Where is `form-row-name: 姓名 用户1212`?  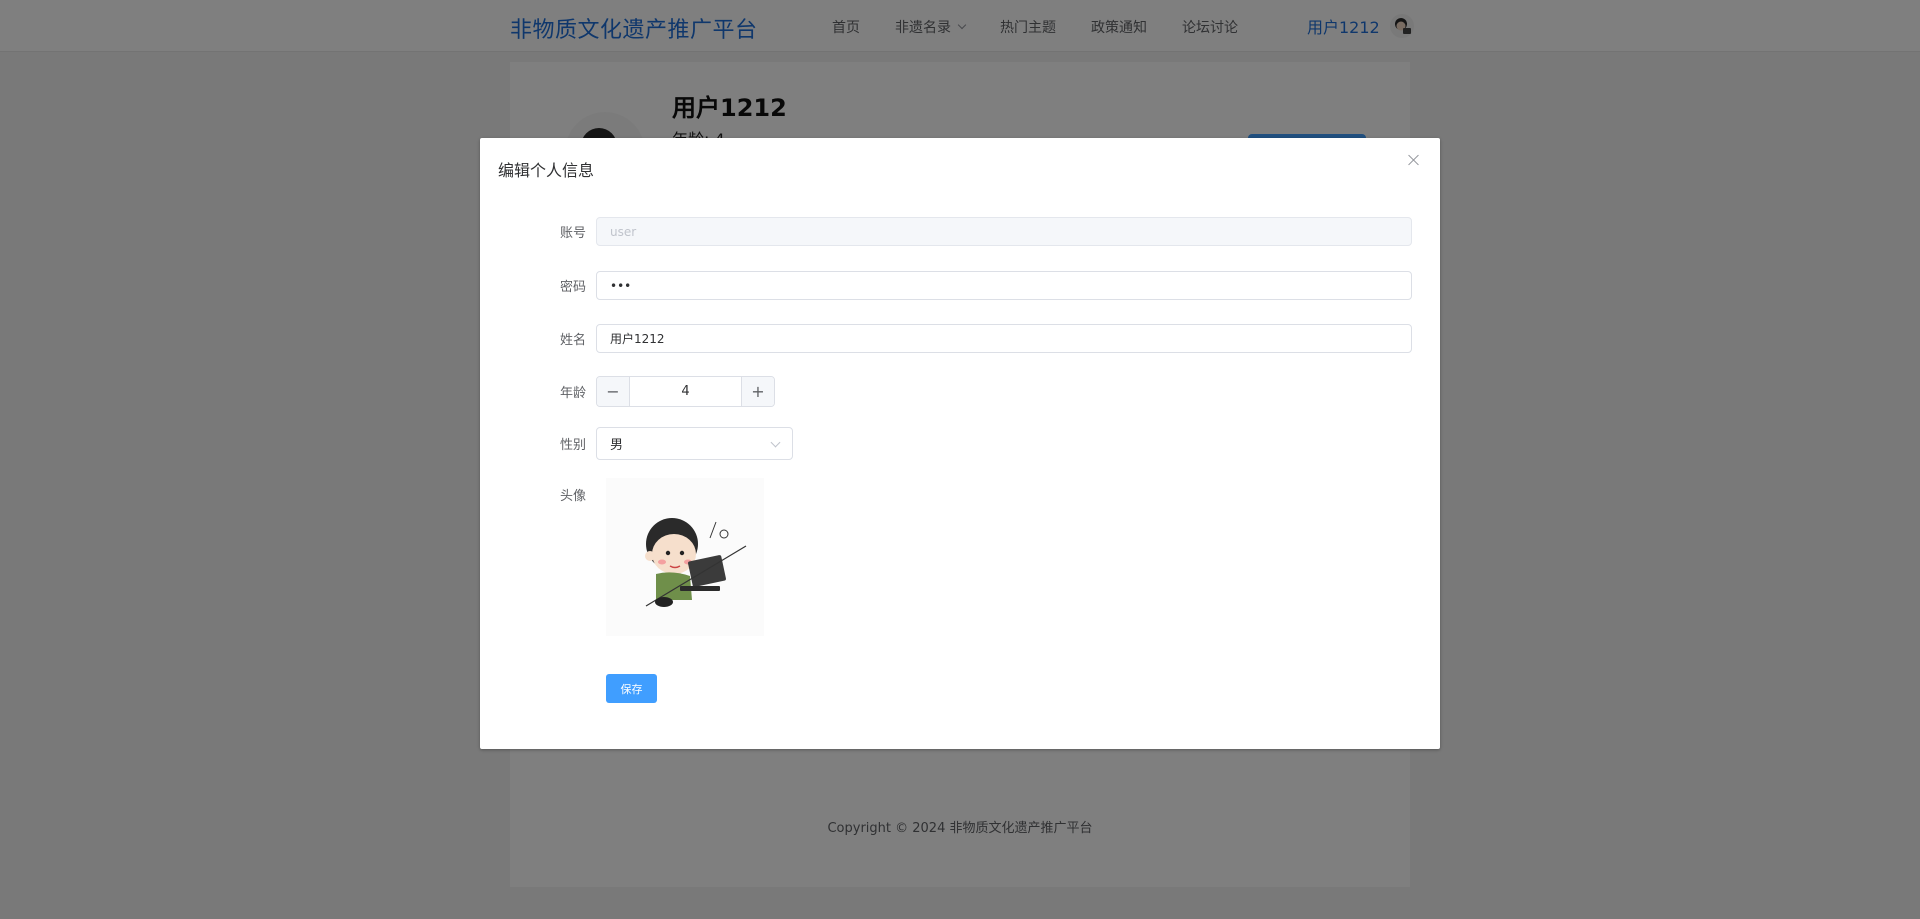
form-row-name: 姓名 用户1212 is located at coordinates (946, 338).